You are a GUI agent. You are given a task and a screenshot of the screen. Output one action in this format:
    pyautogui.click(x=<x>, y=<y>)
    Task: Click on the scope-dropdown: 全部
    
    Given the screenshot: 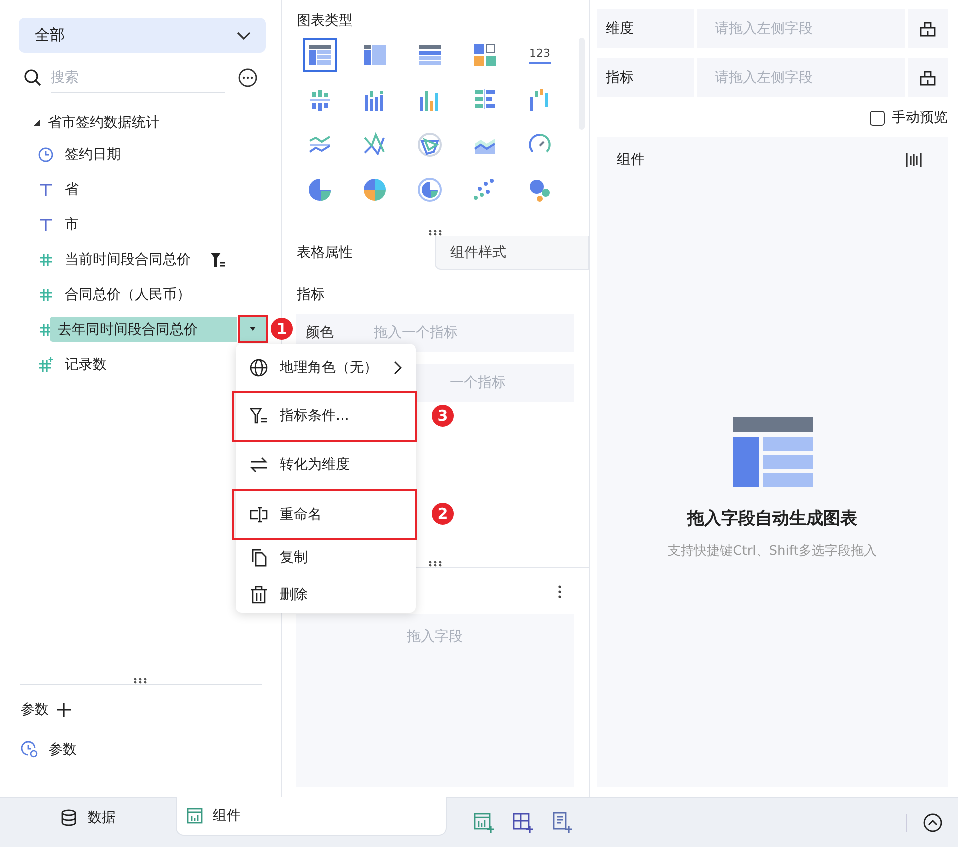 What is the action you would take?
    pyautogui.click(x=142, y=35)
    